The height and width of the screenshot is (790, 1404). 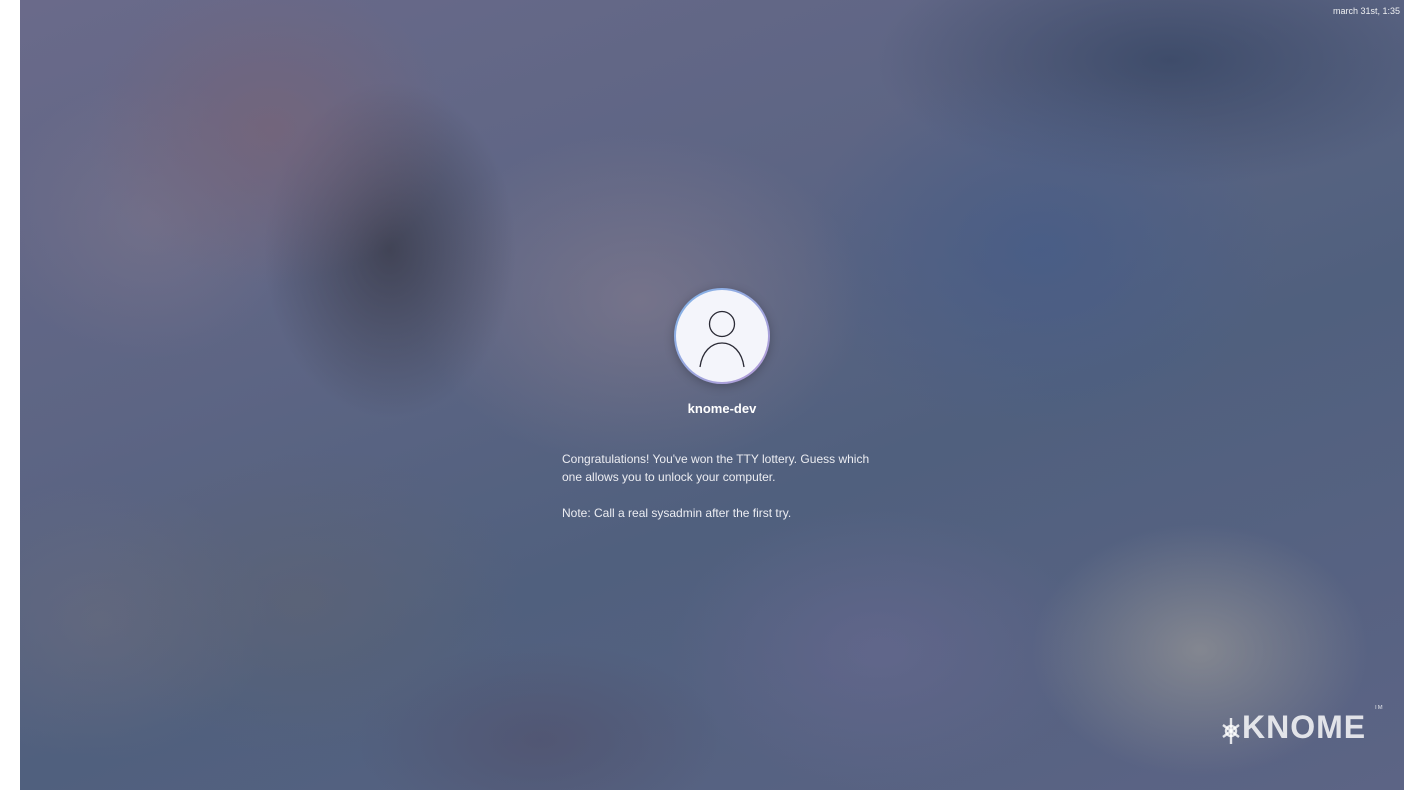 I want to click on user-avatar, so click(x=722, y=336).